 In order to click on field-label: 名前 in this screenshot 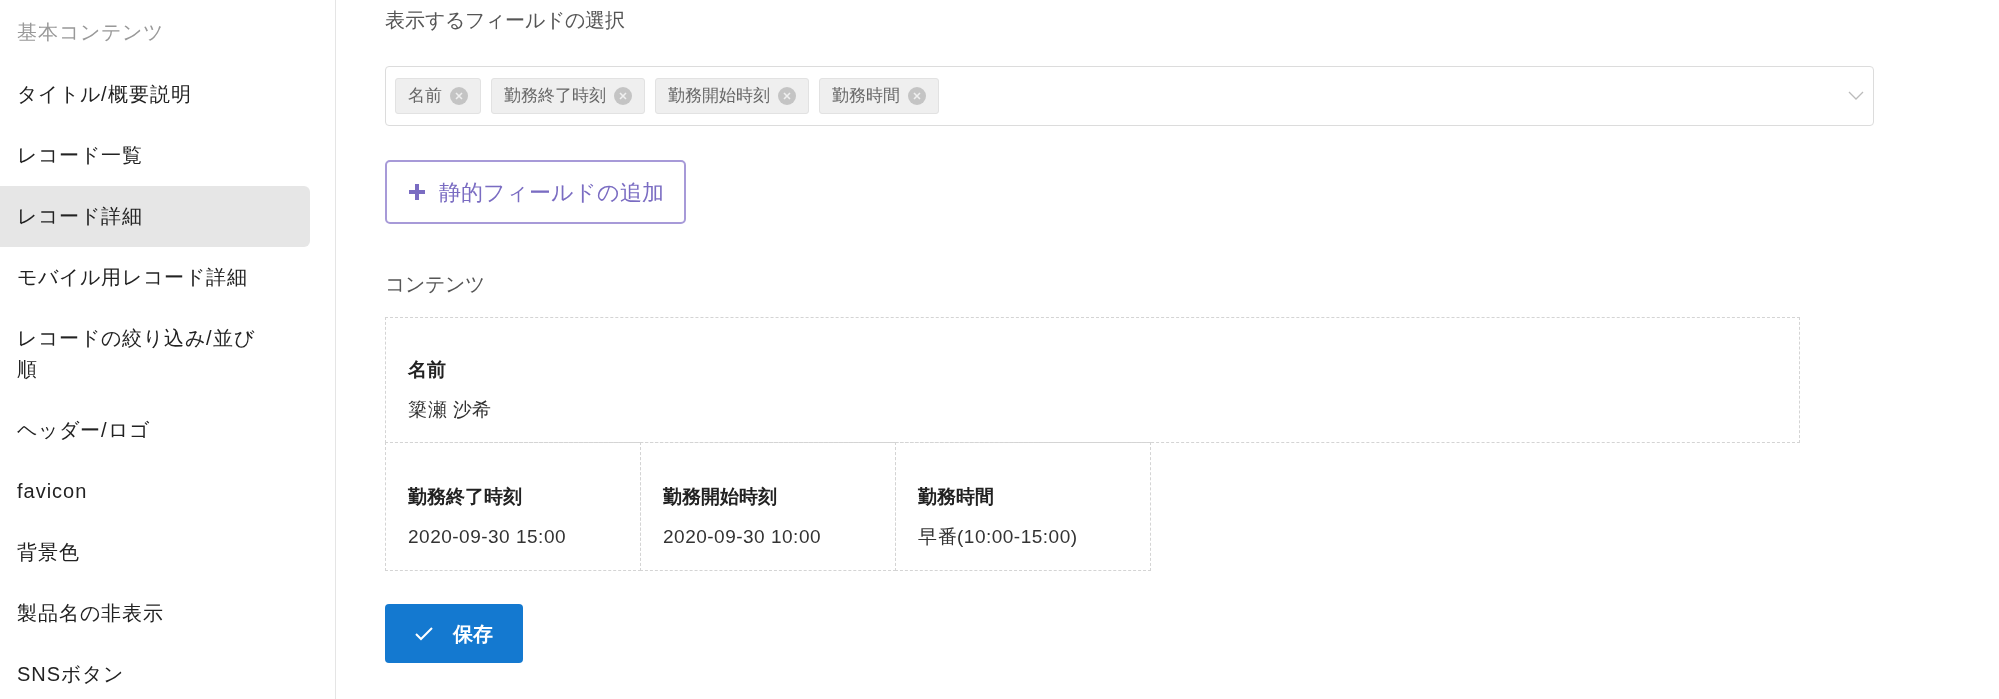, I will do `click(427, 370)`.